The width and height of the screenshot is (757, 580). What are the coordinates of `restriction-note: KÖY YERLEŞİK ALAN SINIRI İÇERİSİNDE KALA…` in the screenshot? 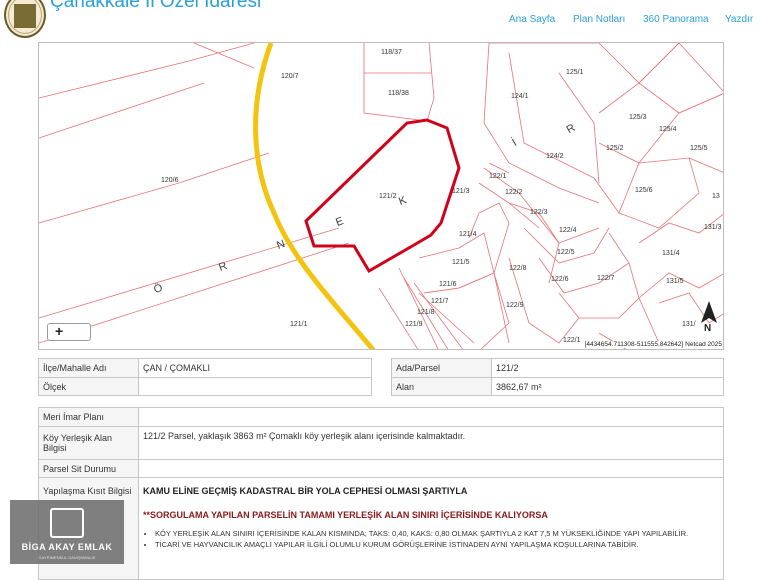 It's located at (437, 533).